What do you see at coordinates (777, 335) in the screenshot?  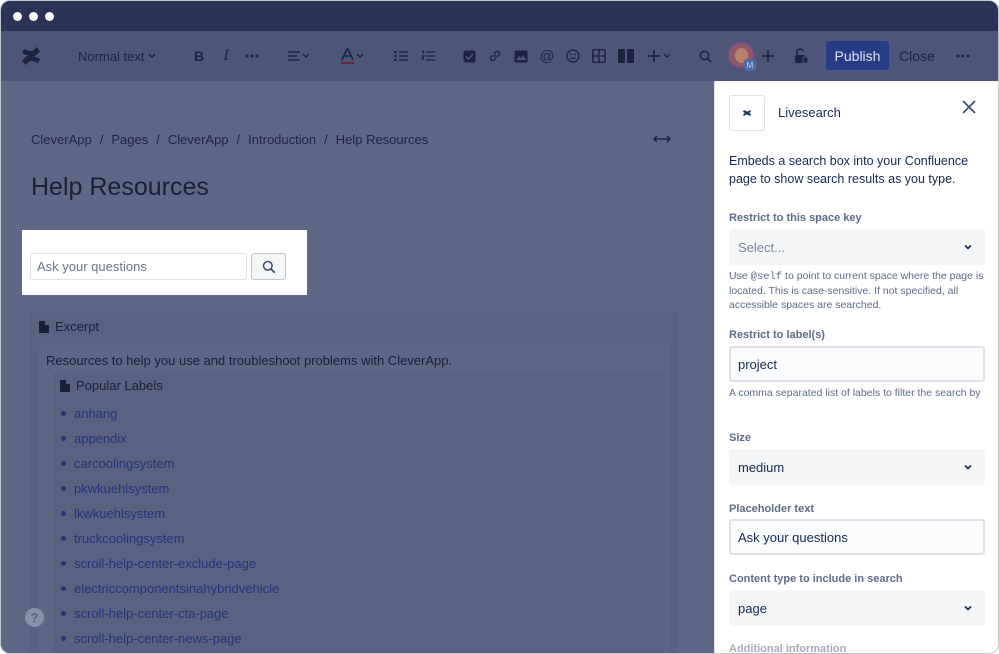 I see `labels-field-label: Restrict to label(s)` at bounding box center [777, 335].